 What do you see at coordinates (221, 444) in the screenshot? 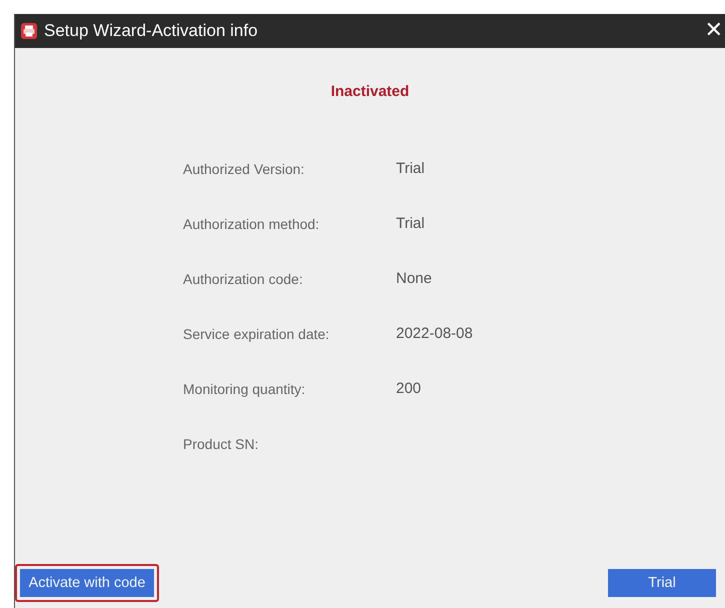
I see `field-label: Product SN:` at bounding box center [221, 444].